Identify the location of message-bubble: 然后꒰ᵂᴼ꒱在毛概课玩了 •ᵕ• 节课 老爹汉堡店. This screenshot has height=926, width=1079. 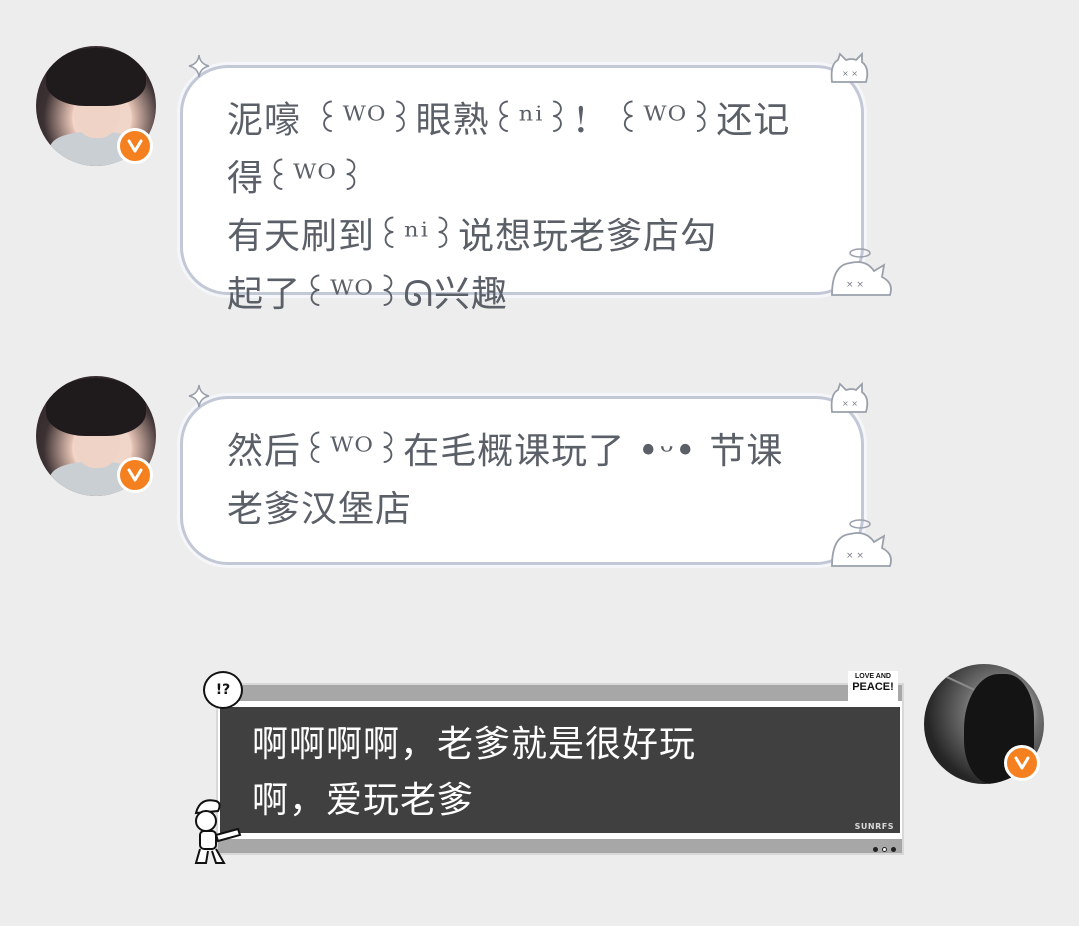
(522, 480).